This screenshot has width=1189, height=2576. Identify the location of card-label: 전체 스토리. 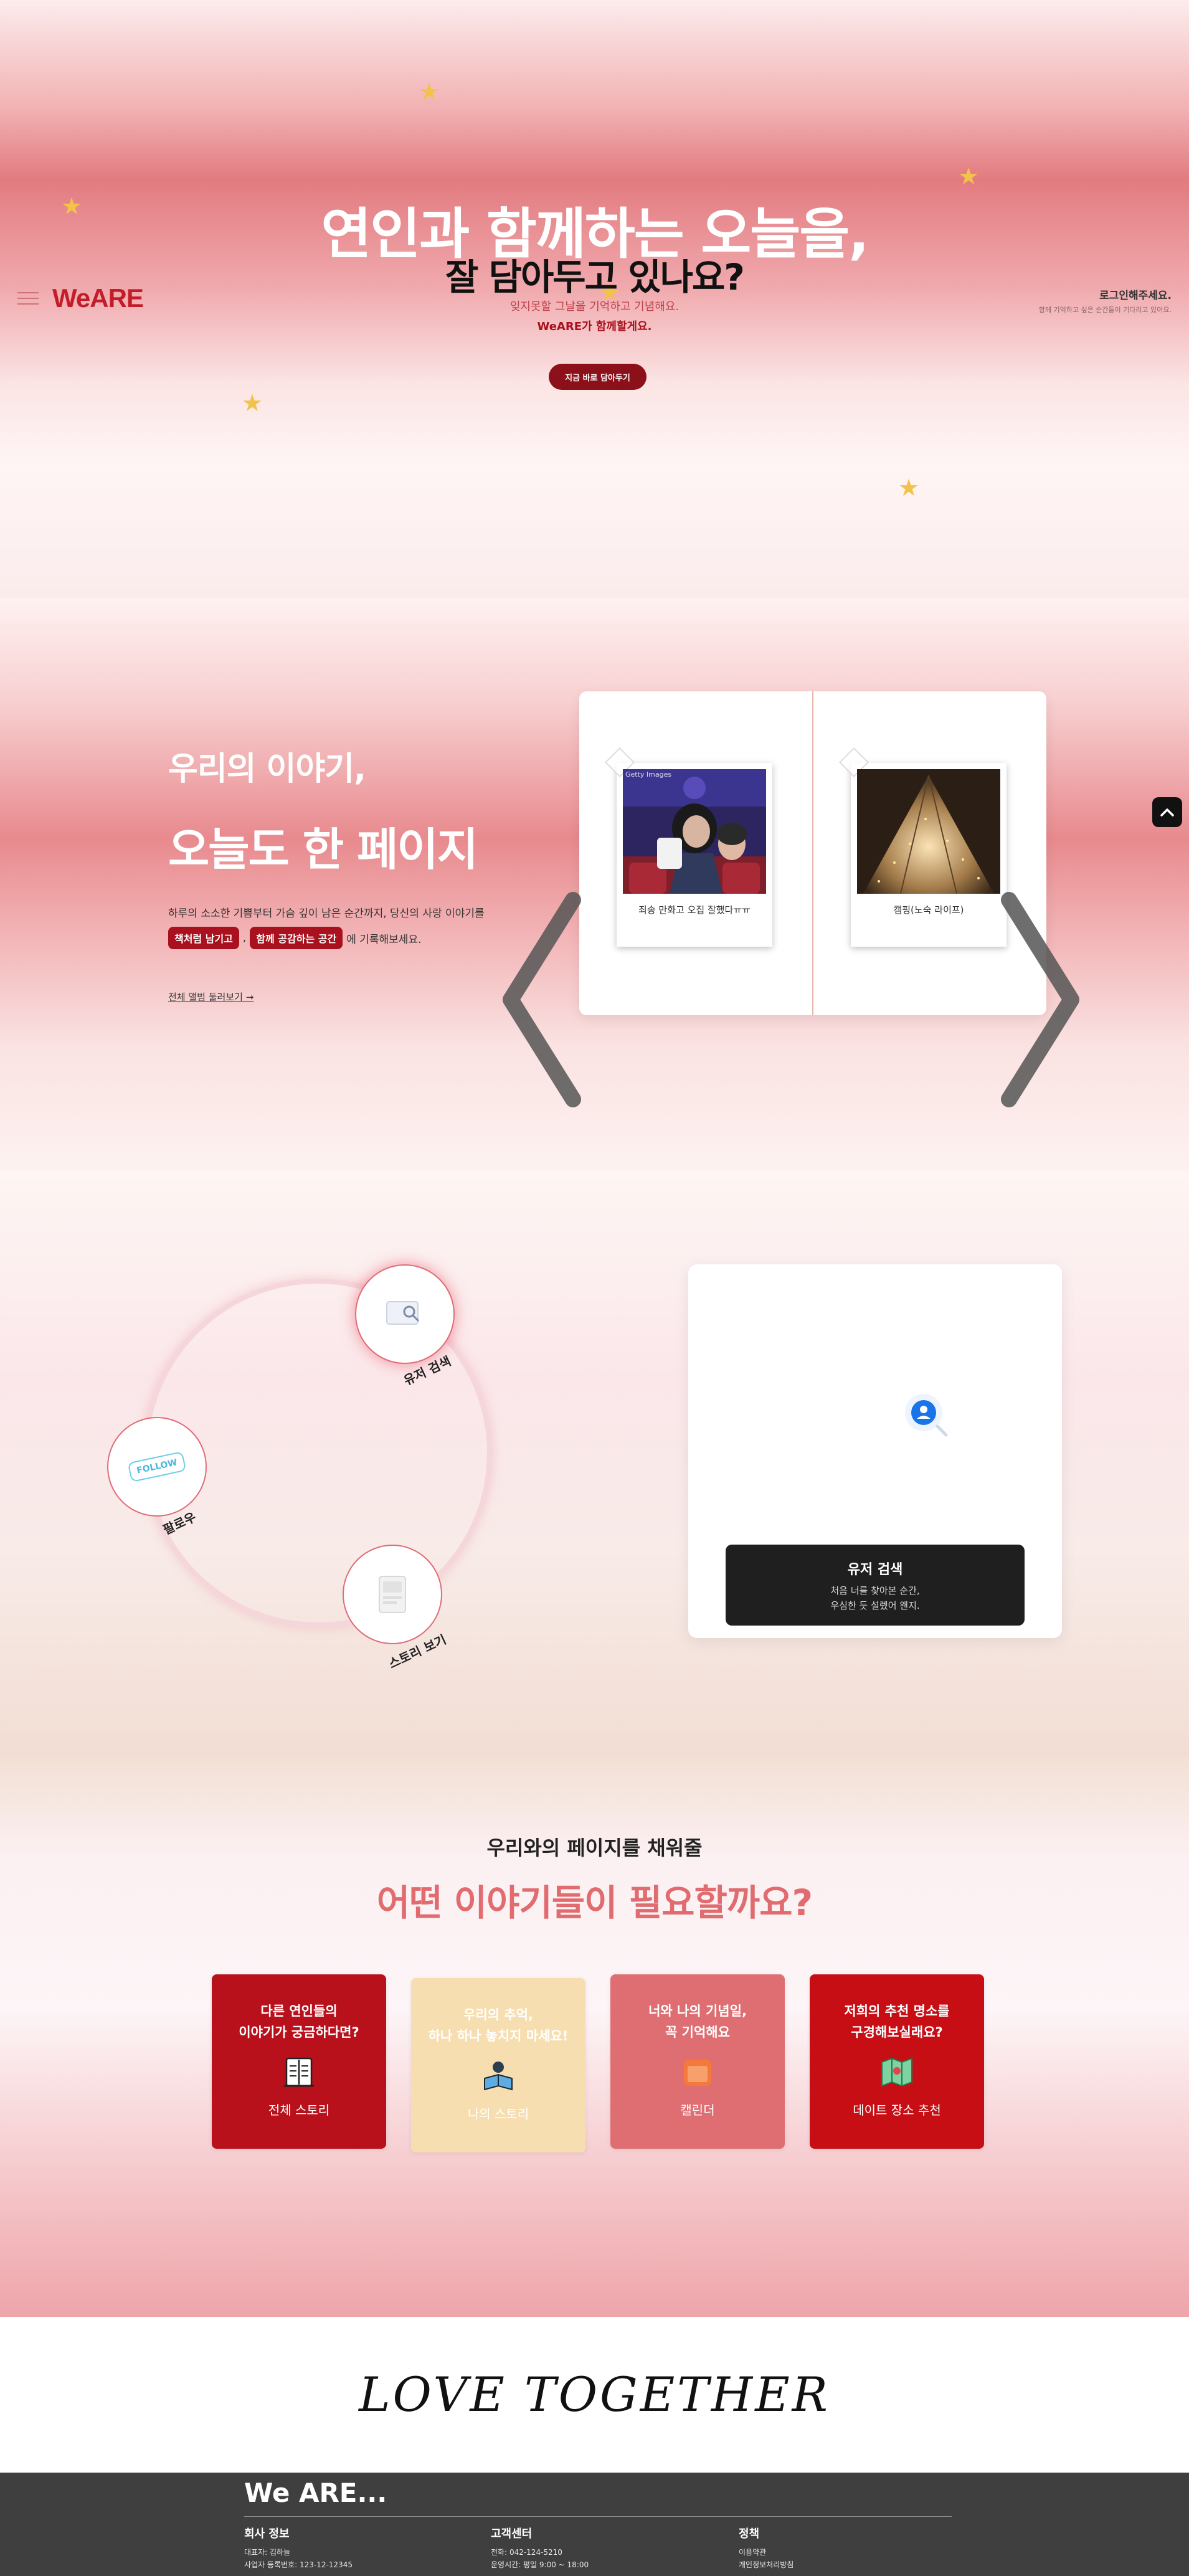
(299, 2110).